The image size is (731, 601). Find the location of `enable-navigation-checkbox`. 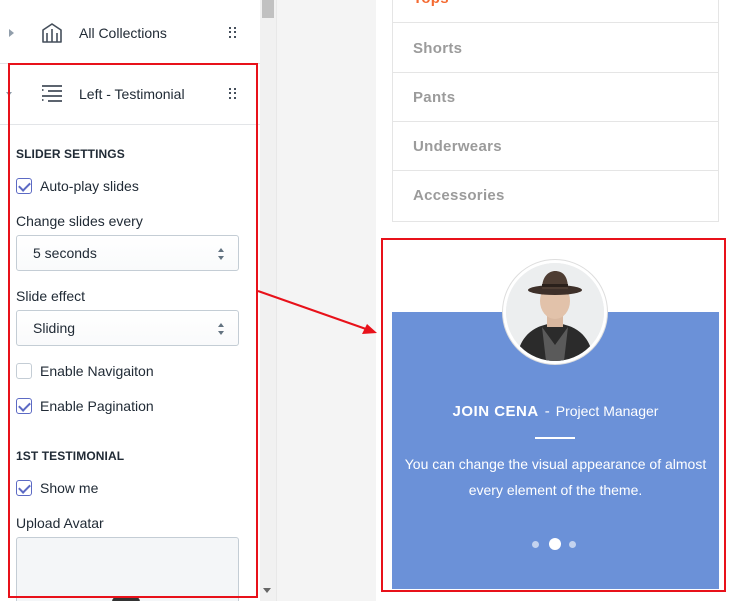

enable-navigation-checkbox is located at coordinates (24, 371).